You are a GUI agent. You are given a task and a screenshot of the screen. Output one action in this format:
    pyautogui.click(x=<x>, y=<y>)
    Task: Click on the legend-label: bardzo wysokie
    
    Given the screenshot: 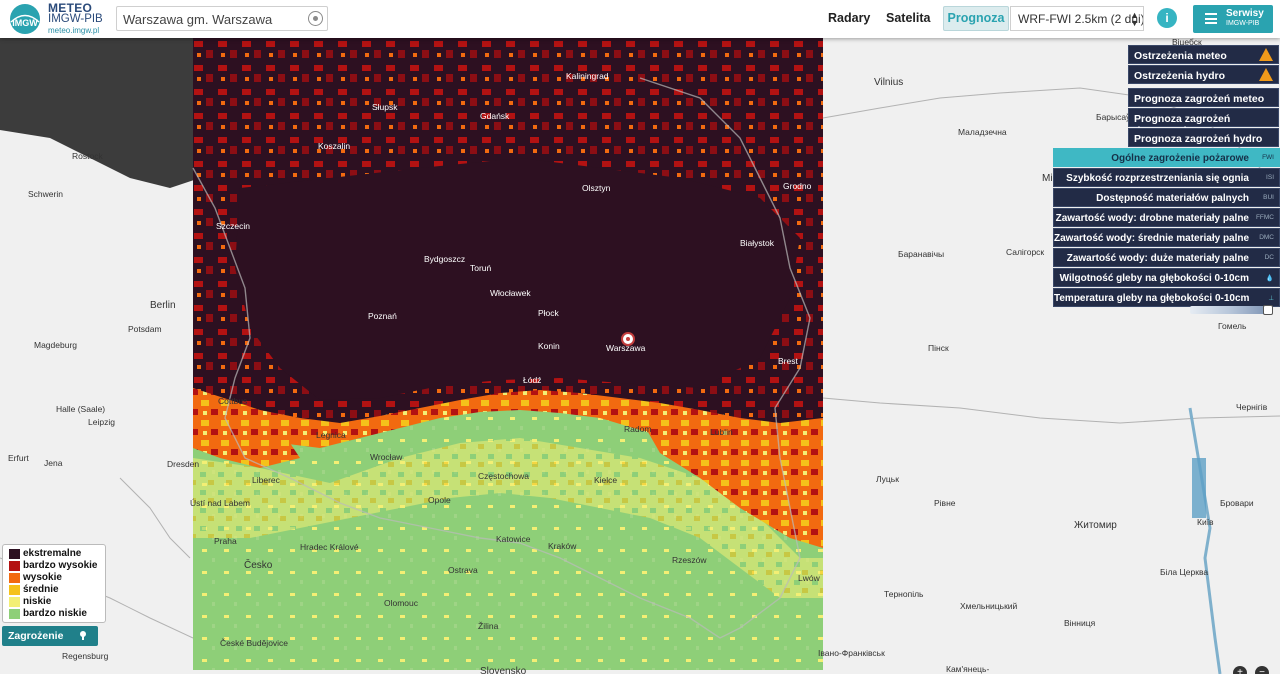 What is the action you would take?
    pyautogui.click(x=60, y=565)
    